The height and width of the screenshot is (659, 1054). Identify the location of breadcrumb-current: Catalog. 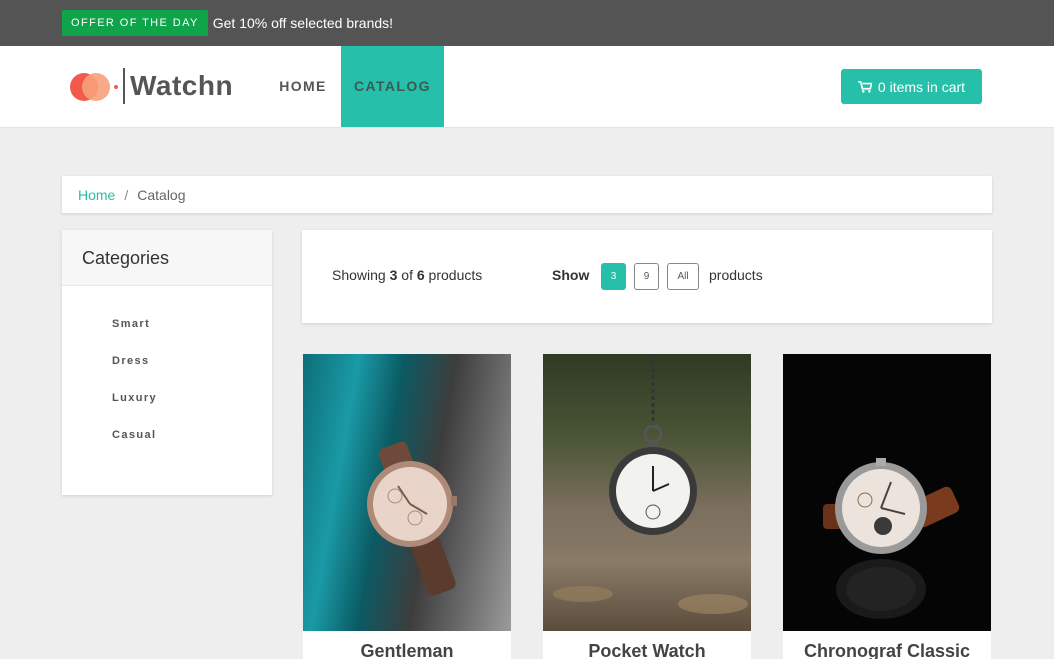
(161, 194).